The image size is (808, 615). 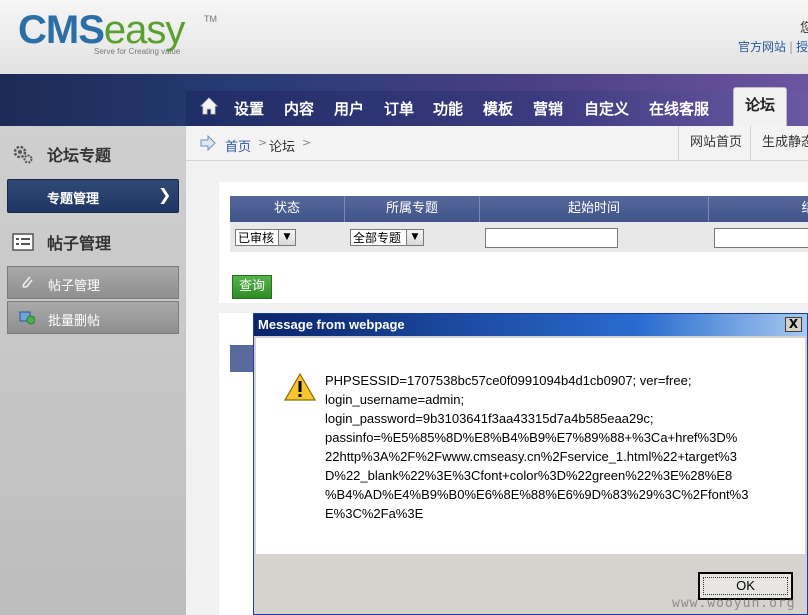 I want to click on sidebar-item-topic-management: 专题管理 ❯, so click(x=93, y=196).